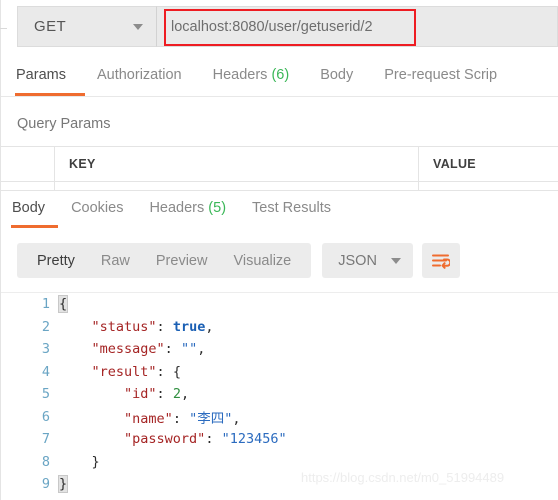  I want to click on line-number: 6, so click(45, 416).